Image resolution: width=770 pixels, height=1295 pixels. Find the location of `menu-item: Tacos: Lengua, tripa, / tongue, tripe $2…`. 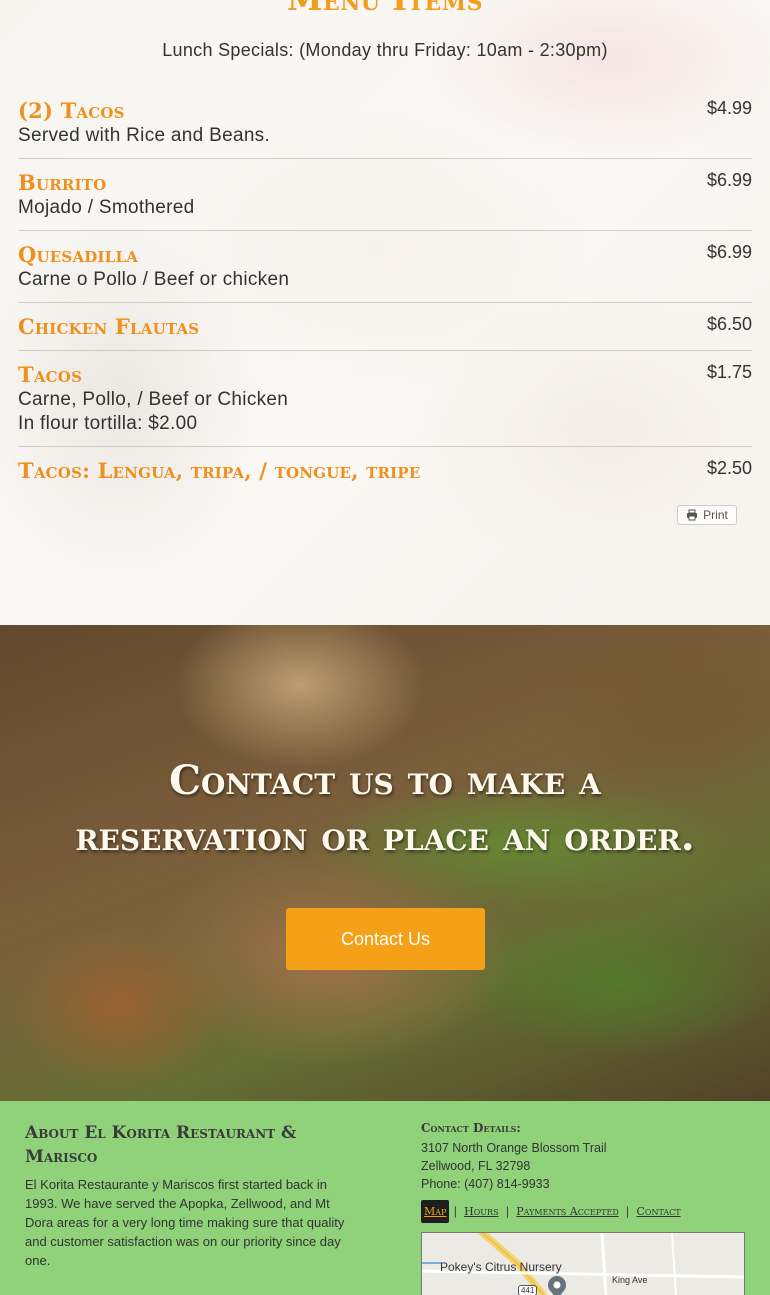

menu-item: Tacos: Lengua, tripa, / tongue, tripe $2… is located at coordinates (385, 473).